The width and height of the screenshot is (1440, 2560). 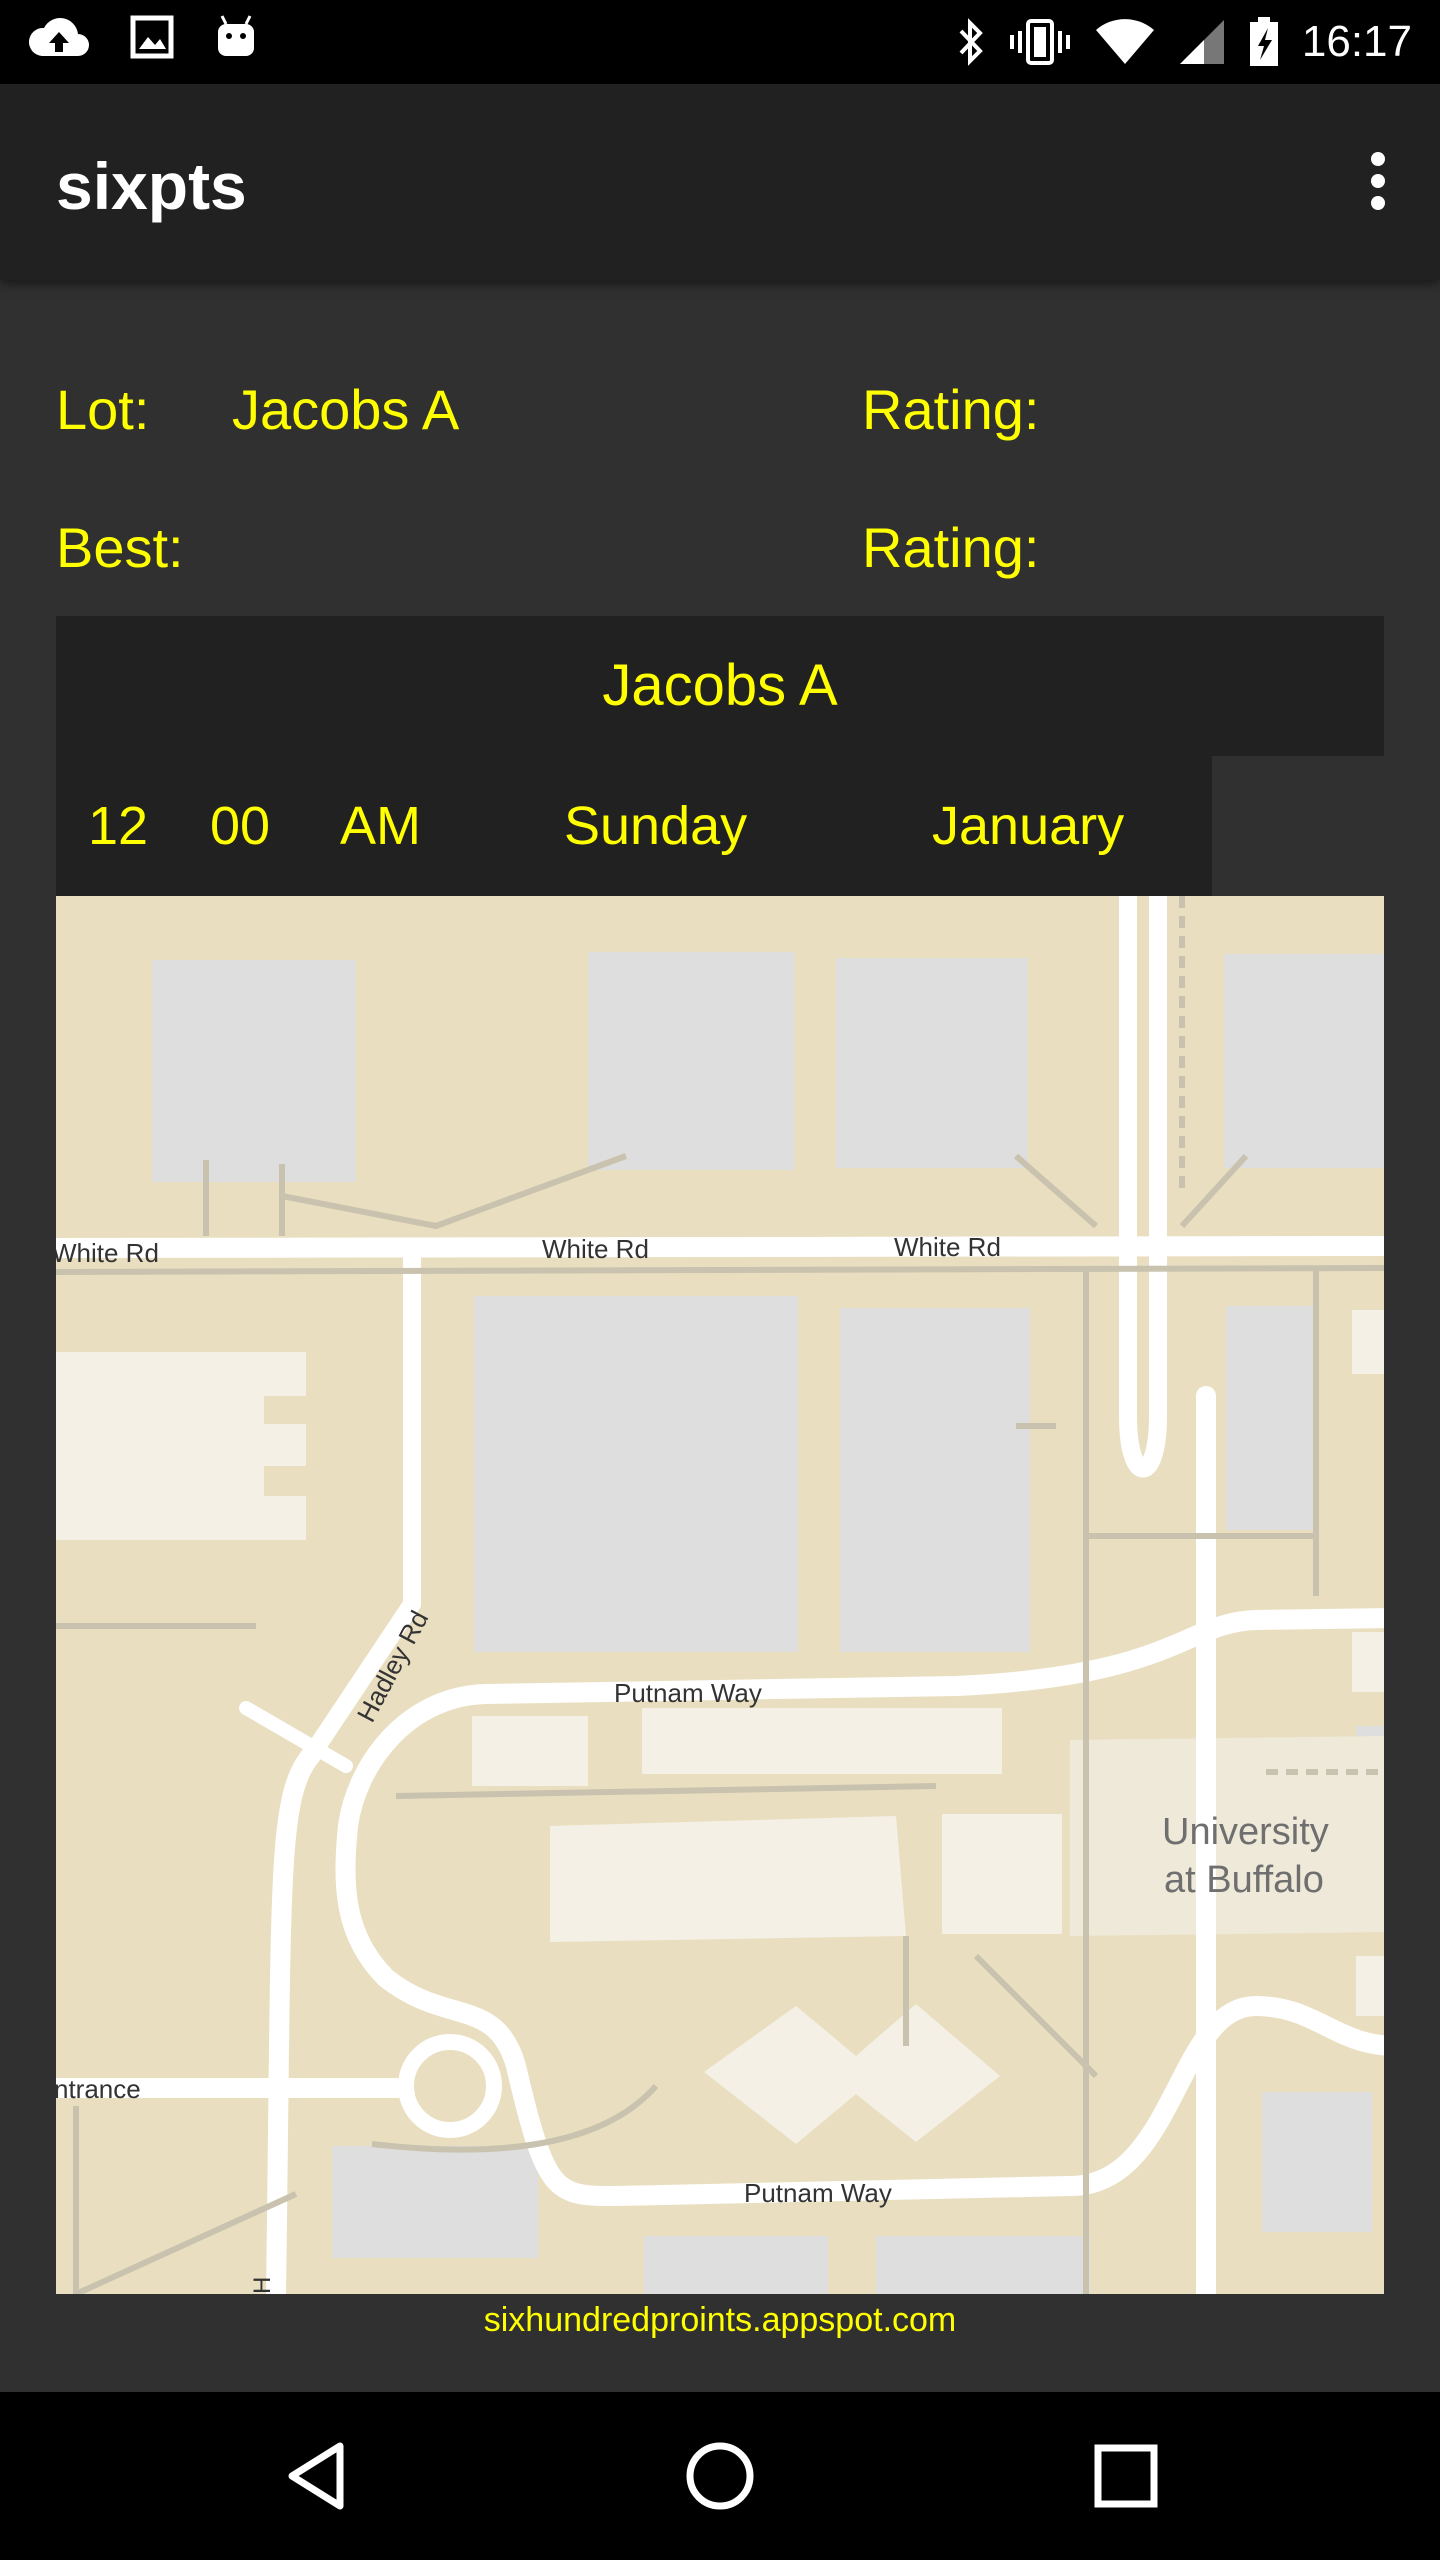 What do you see at coordinates (118, 826) in the screenshot?
I see `hour-spinner: 12` at bounding box center [118, 826].